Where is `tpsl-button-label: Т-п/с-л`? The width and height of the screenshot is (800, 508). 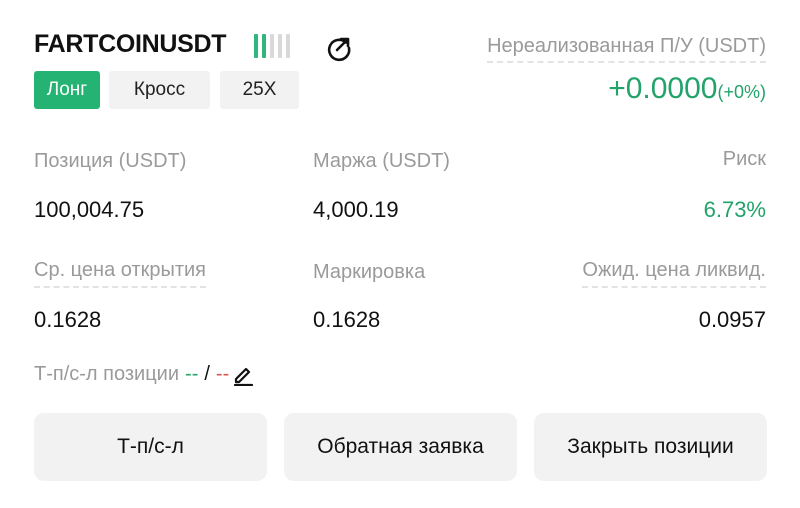
tpsl-button-label: Т-п/с-л is located at coordinates (150, 446).